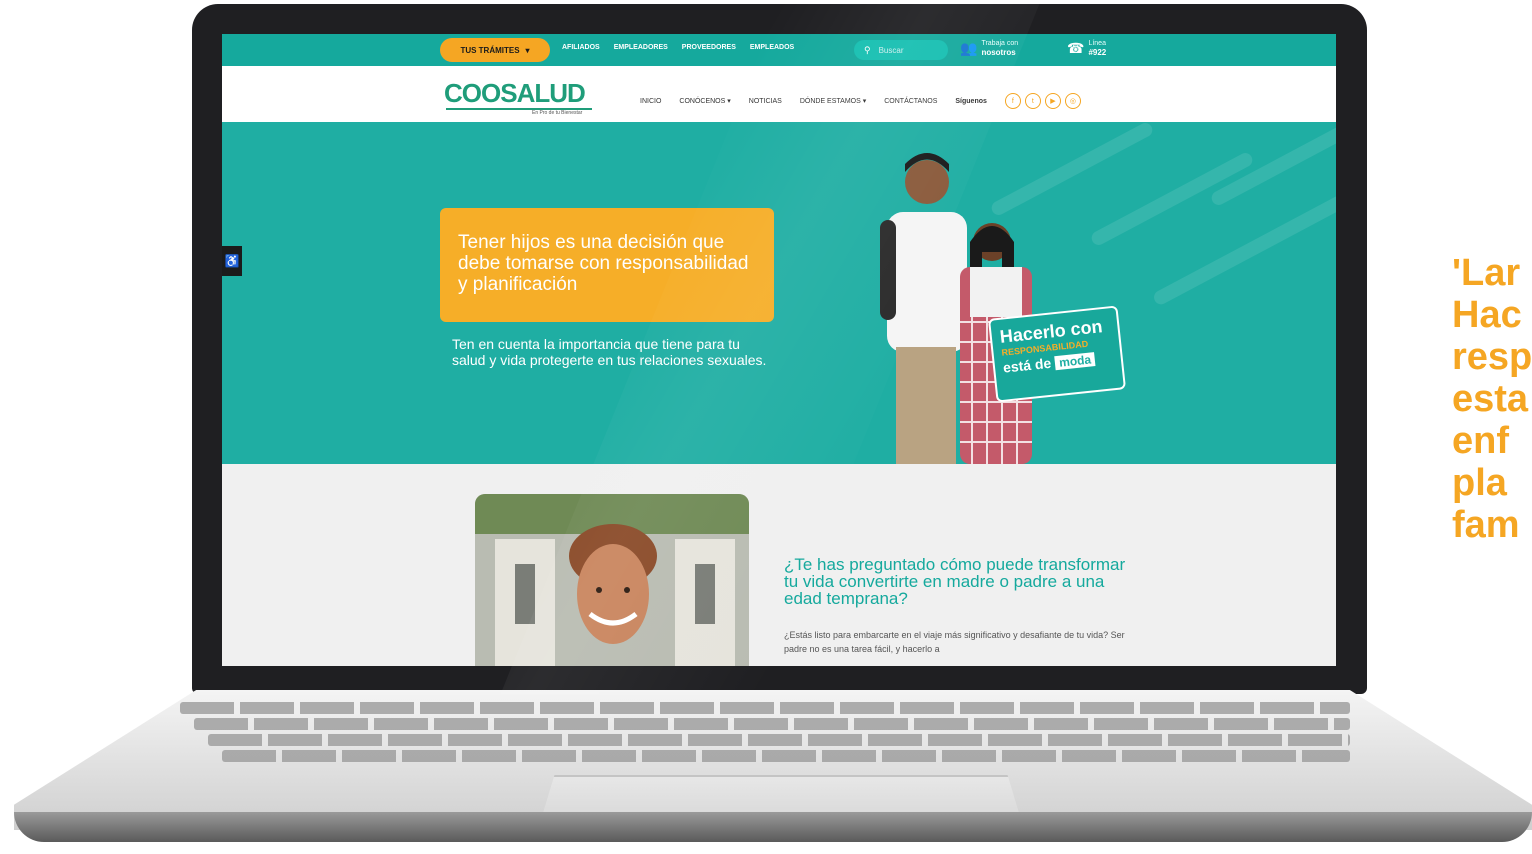  What do you see at coordinates (1076, 47) in the screenshot?
I see `headset-icon: ☎` at bounding box center [1076, 47].